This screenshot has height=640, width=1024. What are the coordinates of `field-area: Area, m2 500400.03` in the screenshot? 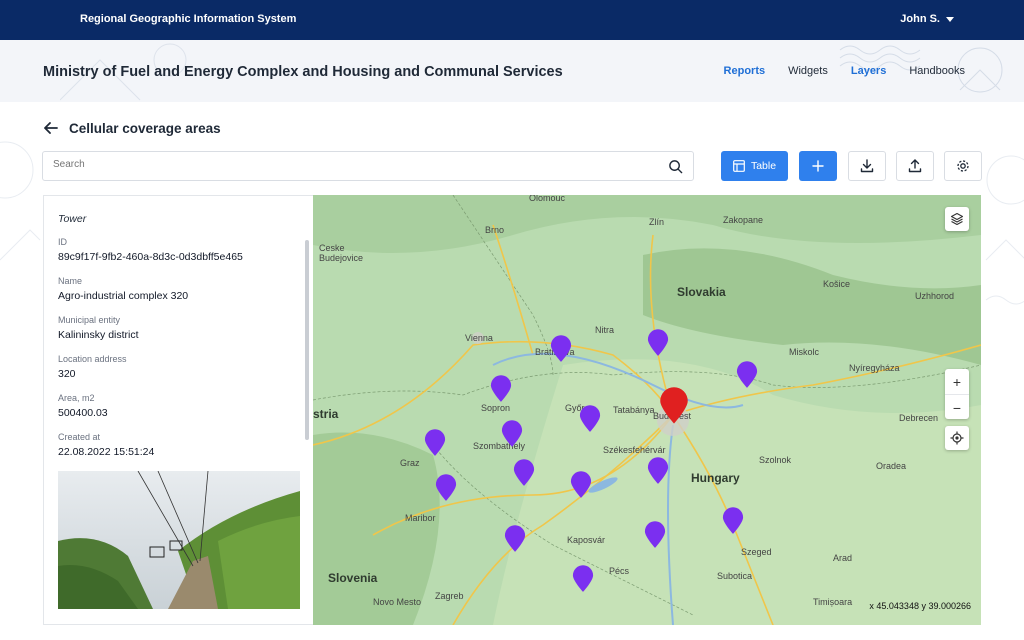 It's located at (83, 406).